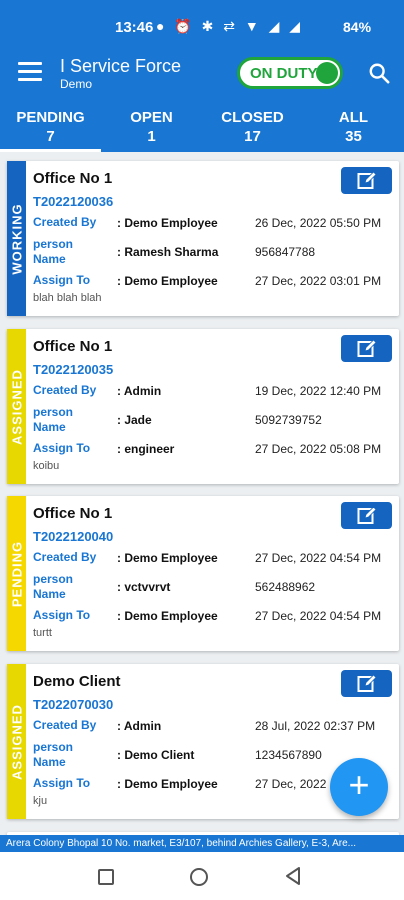  I want to click on tab-closed: CLOSED 17, so click(252, 126).